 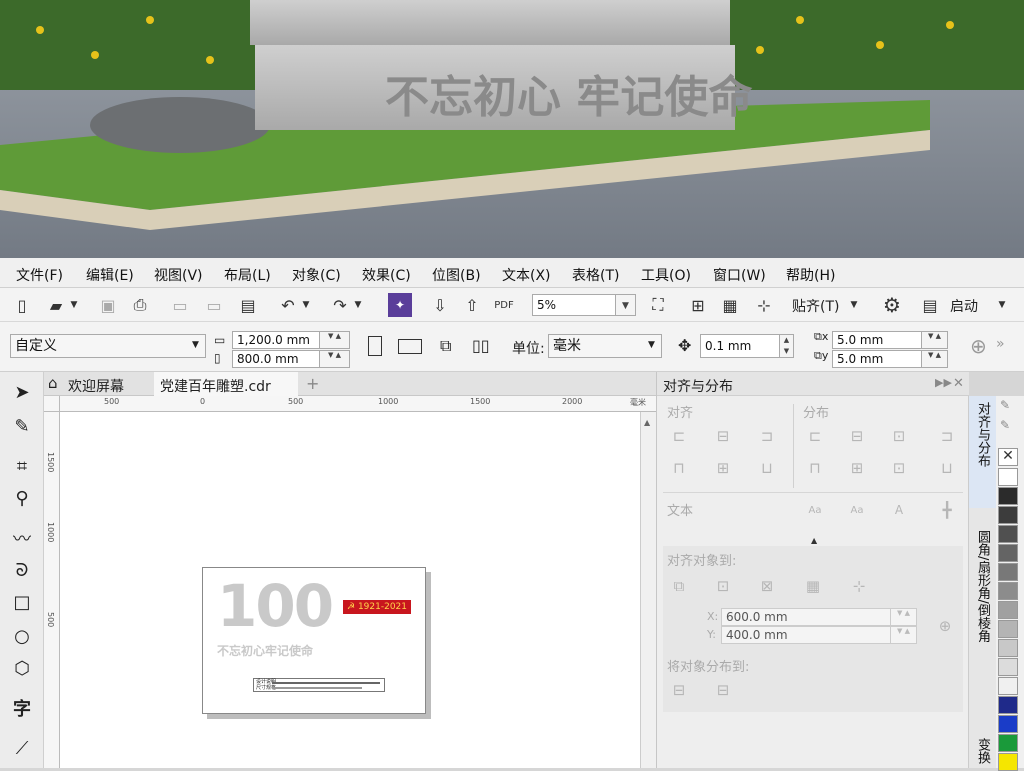 I want to click on align-x-field: 600.0 mm, so click(x=806, y=617).